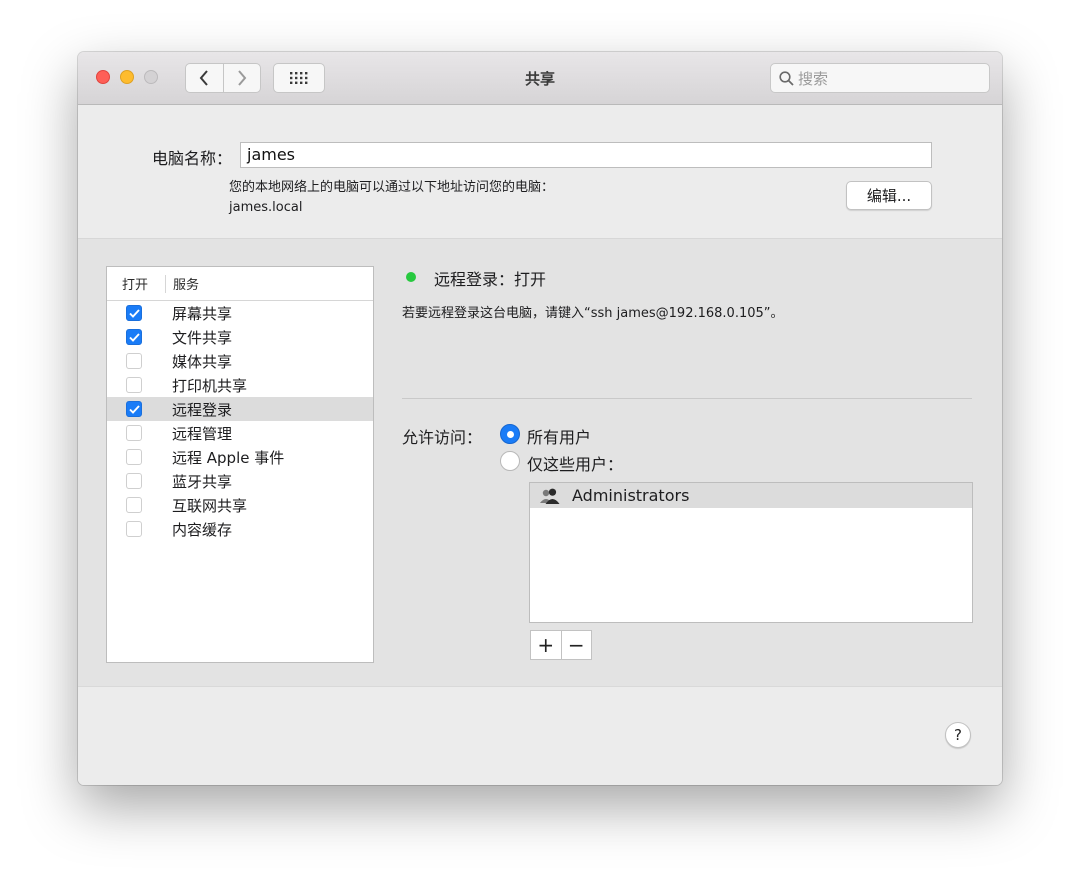 The image size is (1080, 889). What do you see at coordinates (559, 436) in the screenshot?
I see `radio-all-users-label: 所有用户` at bounding box center [559, 436].